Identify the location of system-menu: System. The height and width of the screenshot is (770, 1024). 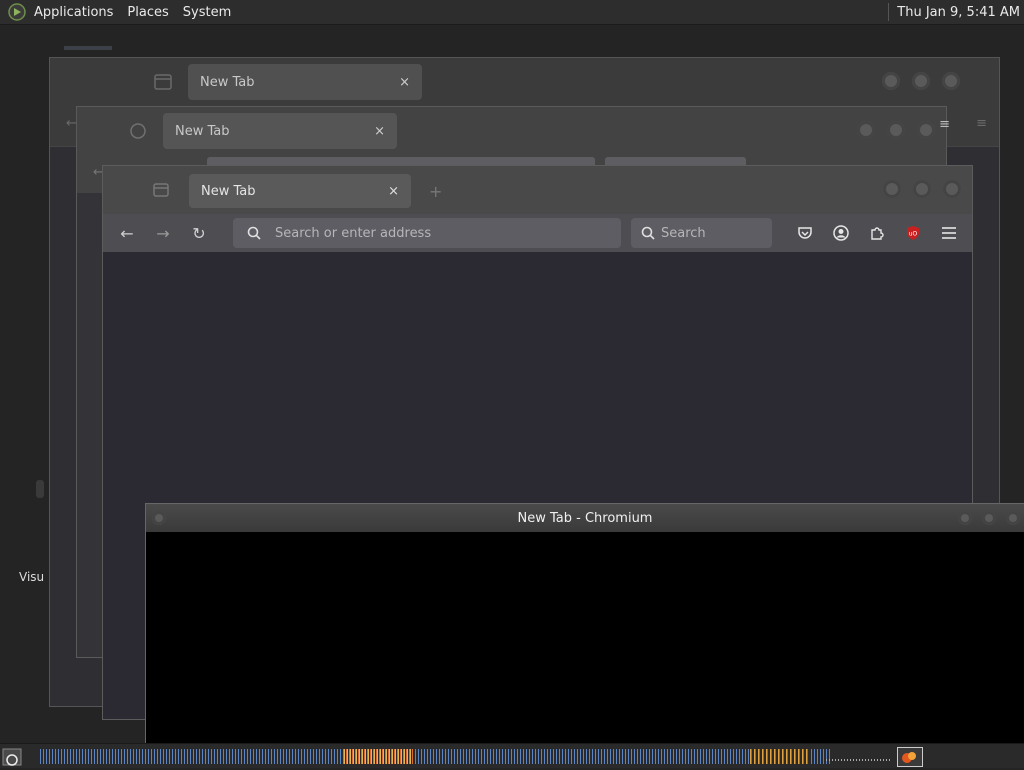
(207, 12).